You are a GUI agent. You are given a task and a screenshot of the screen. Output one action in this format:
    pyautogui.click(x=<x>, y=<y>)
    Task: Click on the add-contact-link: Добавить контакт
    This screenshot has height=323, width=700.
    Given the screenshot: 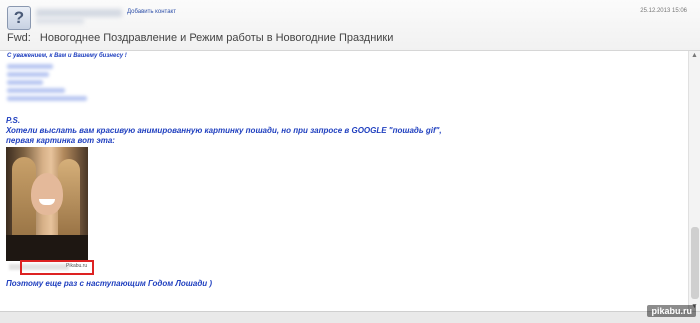 What is the action you would take?
    pyautogui.click(x=151, y=12)
    